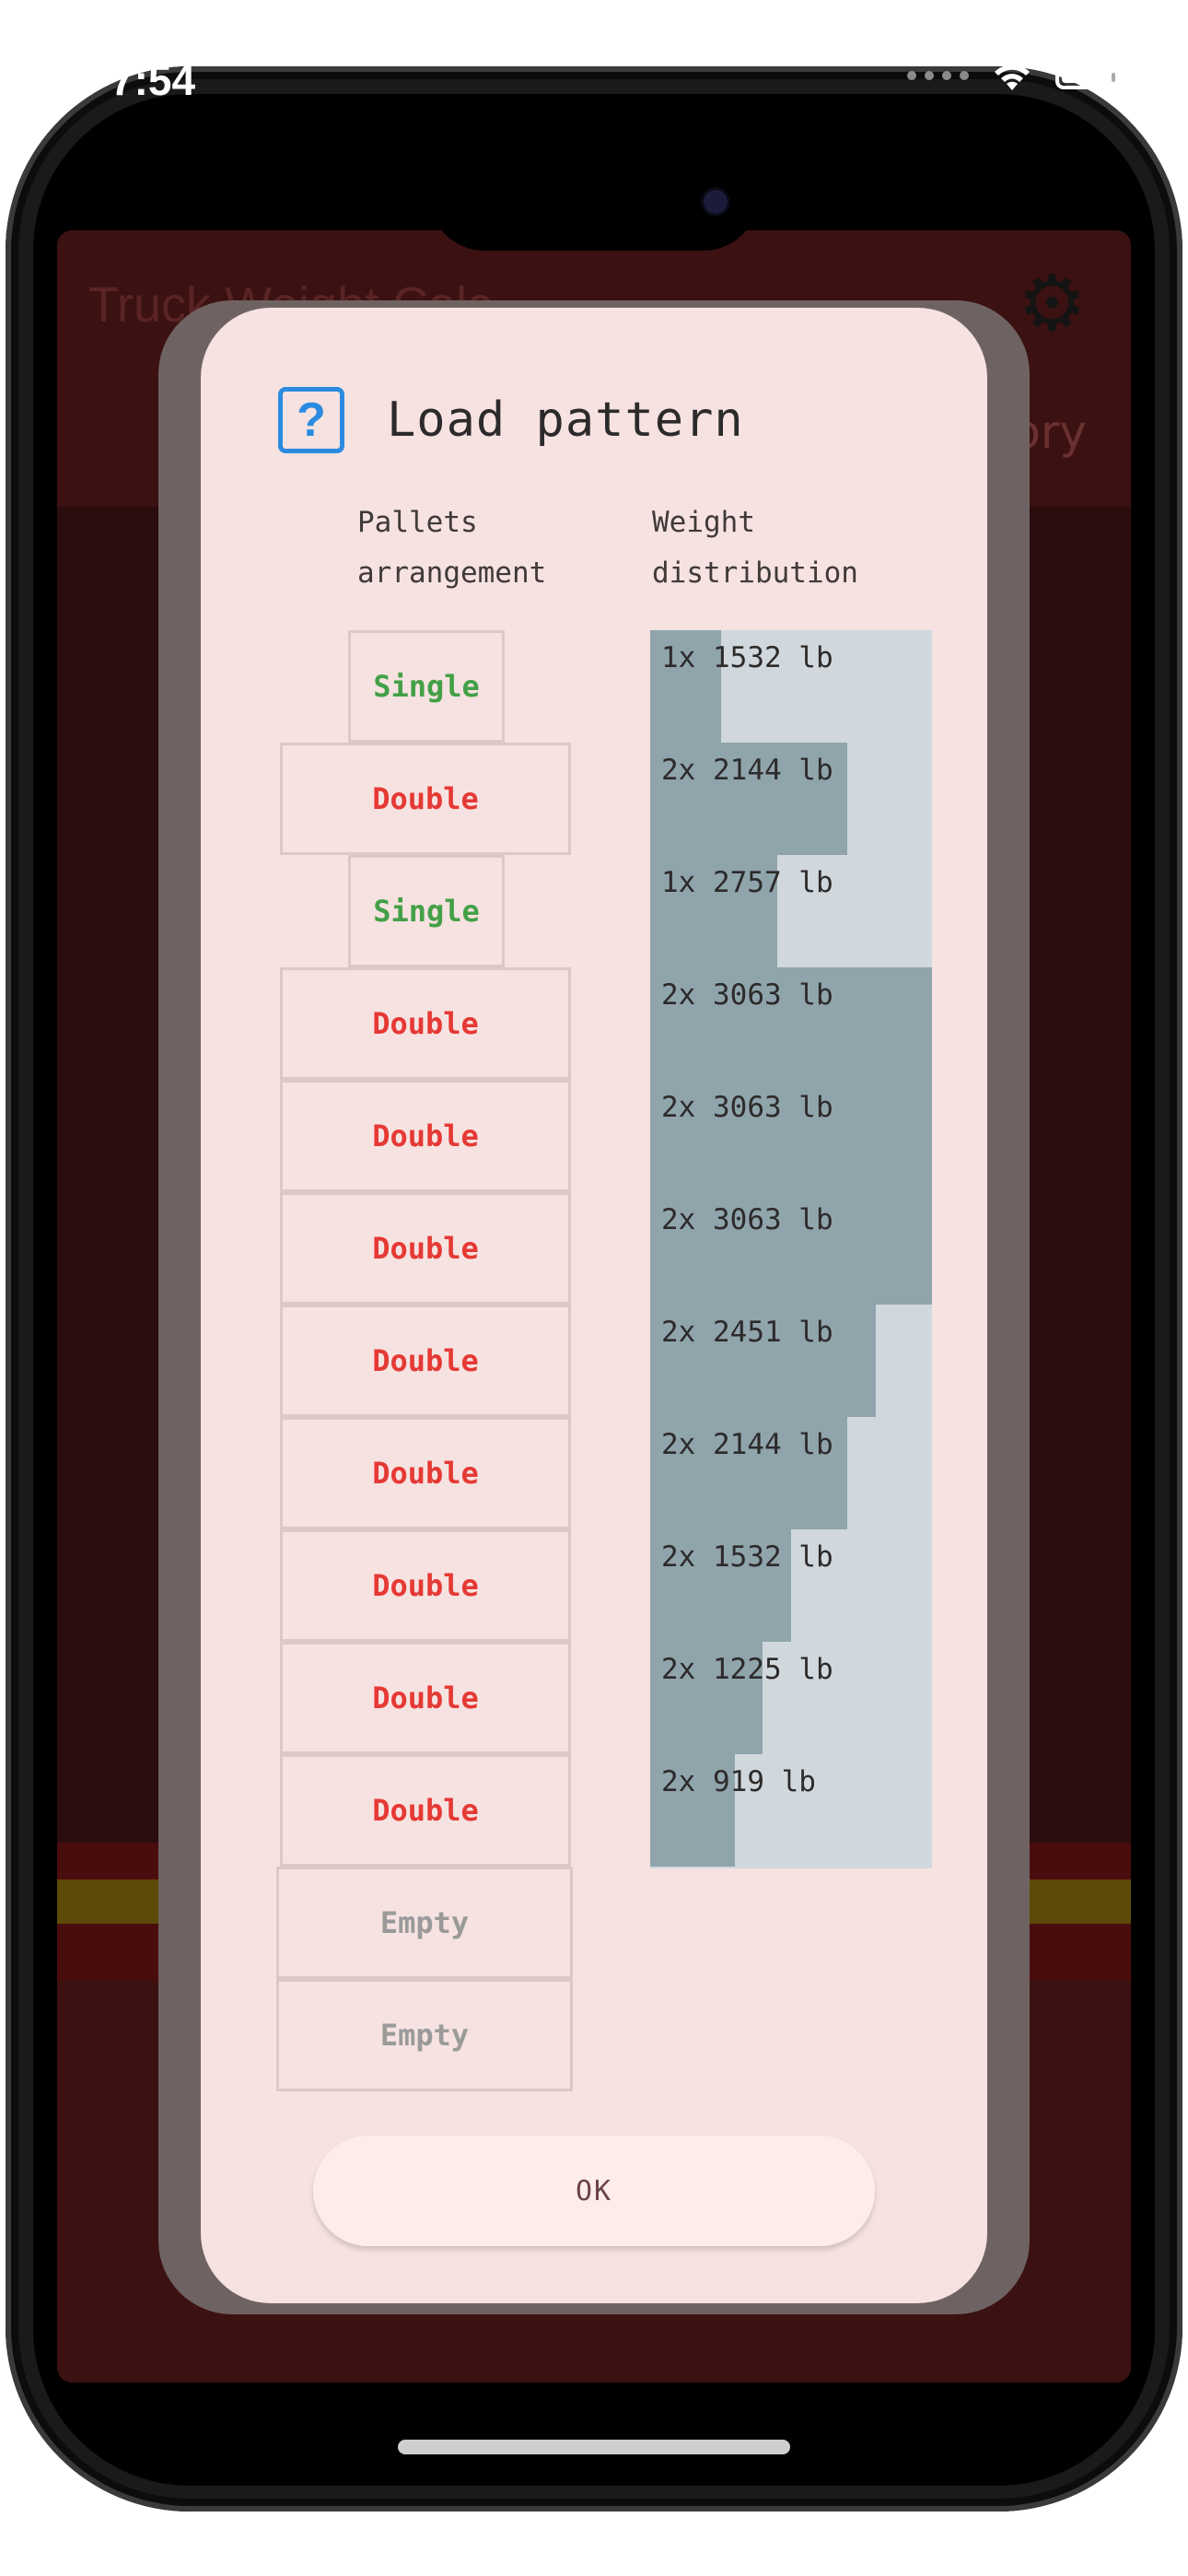 This screenshot has height=2576, width=1188. What do you see at coordinates (791, 686) in the screenshot?
I see `weight-row: 1x 1532 lb` at bounding box center [791, 686].